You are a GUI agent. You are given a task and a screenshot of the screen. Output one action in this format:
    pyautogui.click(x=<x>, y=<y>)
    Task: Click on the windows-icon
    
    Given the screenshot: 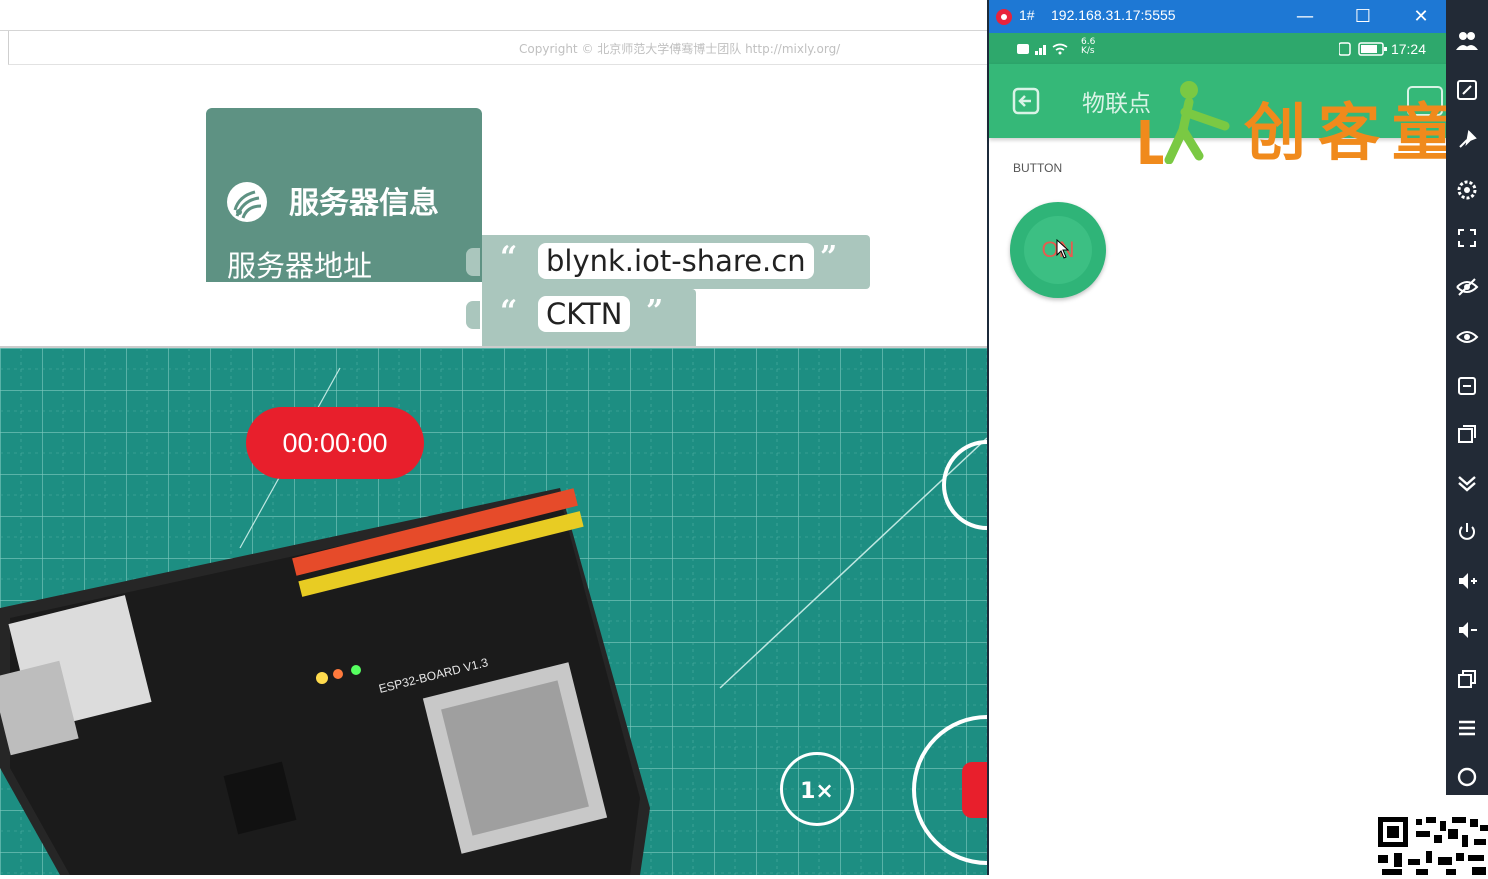 What is the action you would take?
    pyautogui.click(x=1467, y=679)
    